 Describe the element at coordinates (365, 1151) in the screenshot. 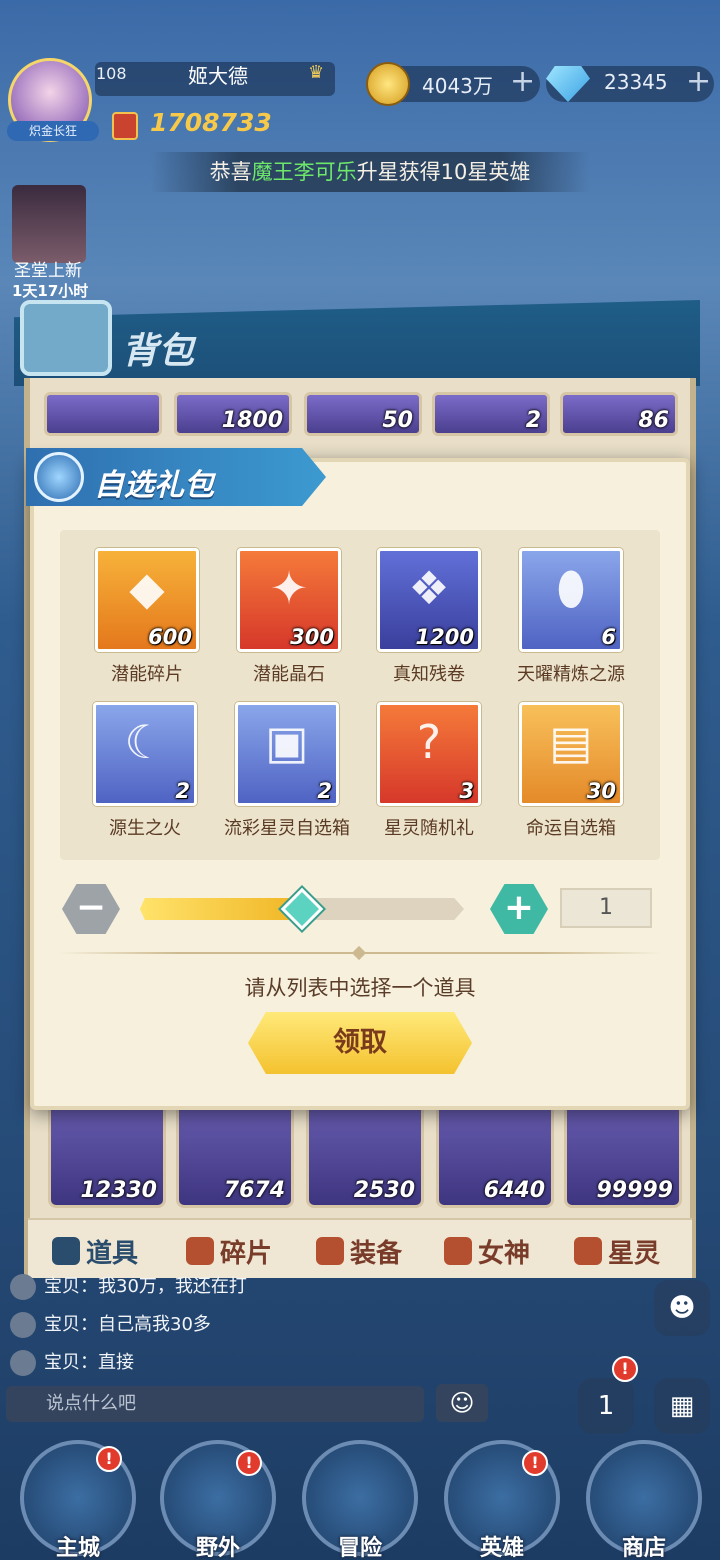

I see `backpack-item: 2530` at that location.